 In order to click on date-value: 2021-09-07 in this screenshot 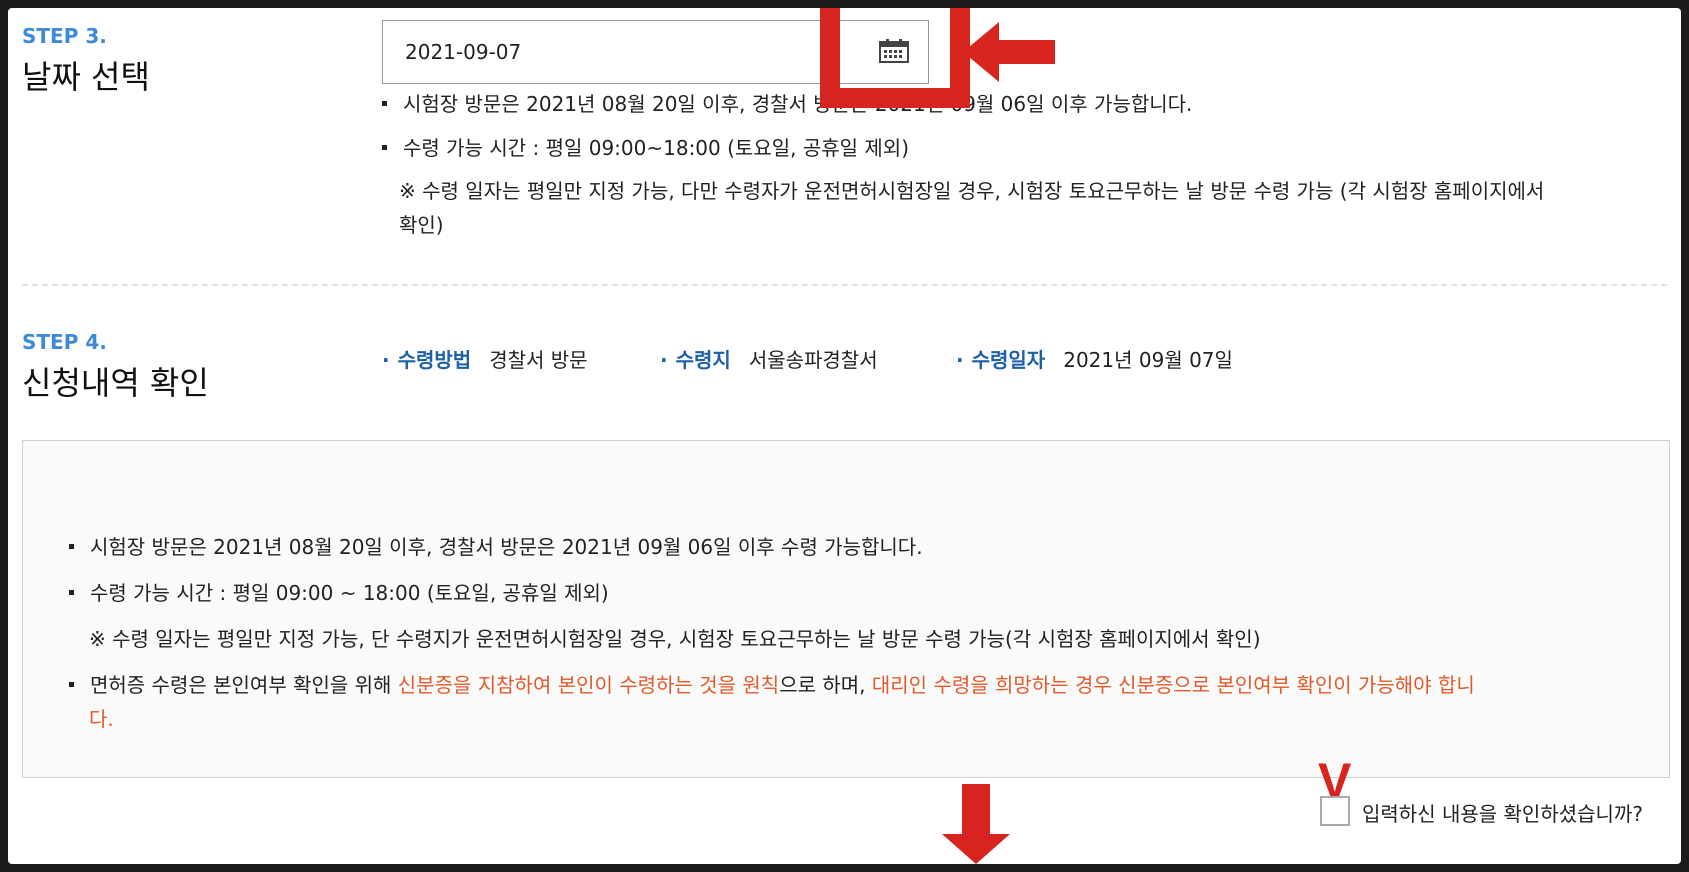, I will do `click(463, 52)`.